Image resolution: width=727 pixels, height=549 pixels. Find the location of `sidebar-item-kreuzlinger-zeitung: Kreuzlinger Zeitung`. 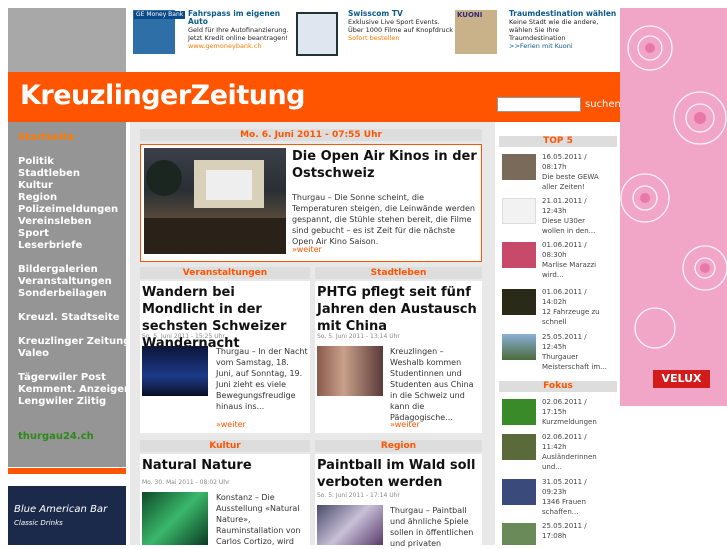

sidebar-item-kreuzlinger-zeitung: Kreuzlinger Zeitung is located at coordinates (74, 341).